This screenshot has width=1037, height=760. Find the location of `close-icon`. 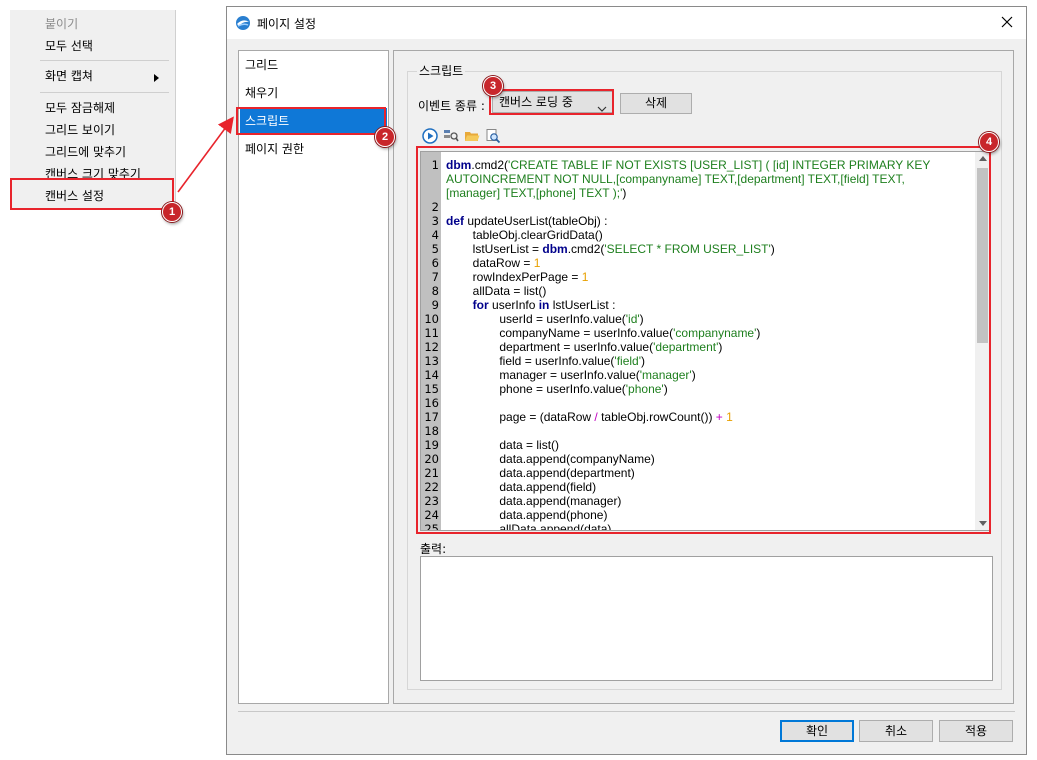

close-icon is located at coordinates (1007, 22).